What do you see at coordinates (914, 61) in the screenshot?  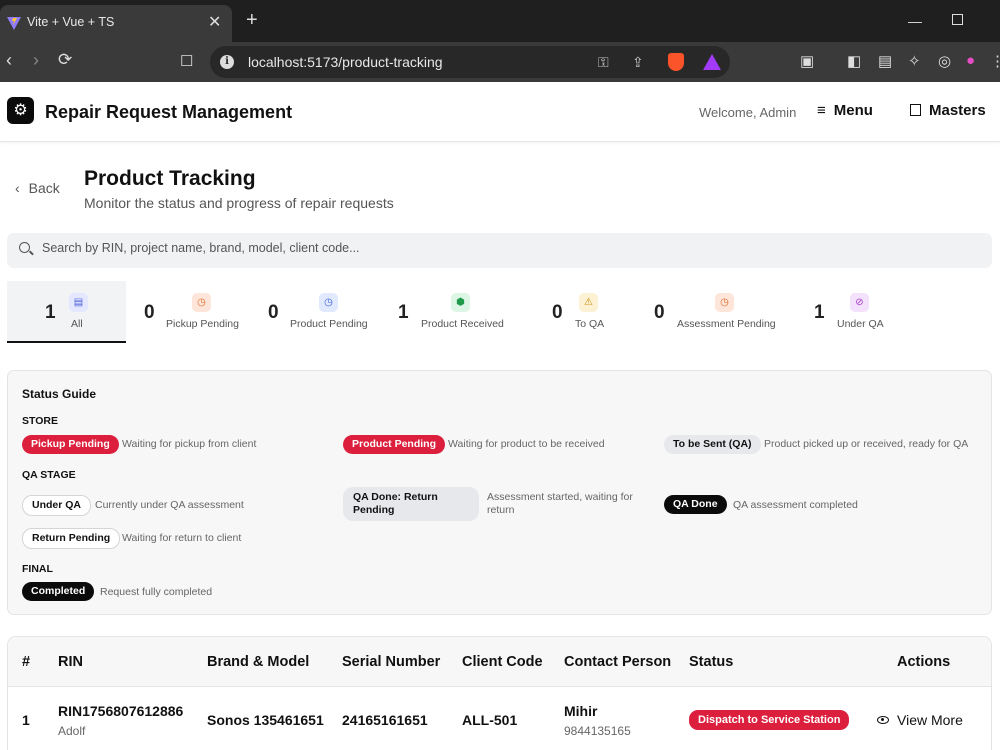 I see `leo-ai-icon: ✧` at bounding box center [914, 61].